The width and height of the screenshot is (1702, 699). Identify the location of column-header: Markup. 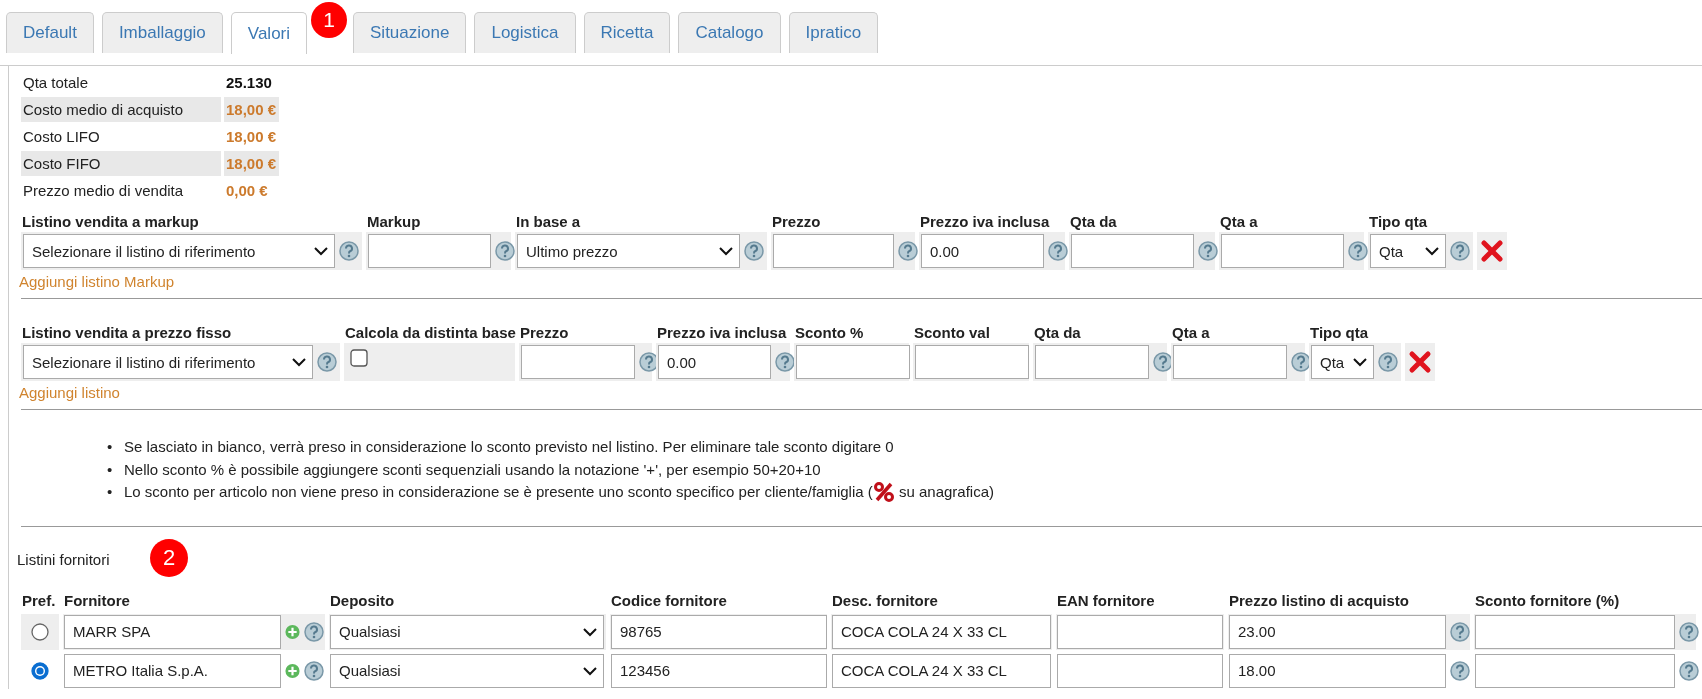
(394, 221).